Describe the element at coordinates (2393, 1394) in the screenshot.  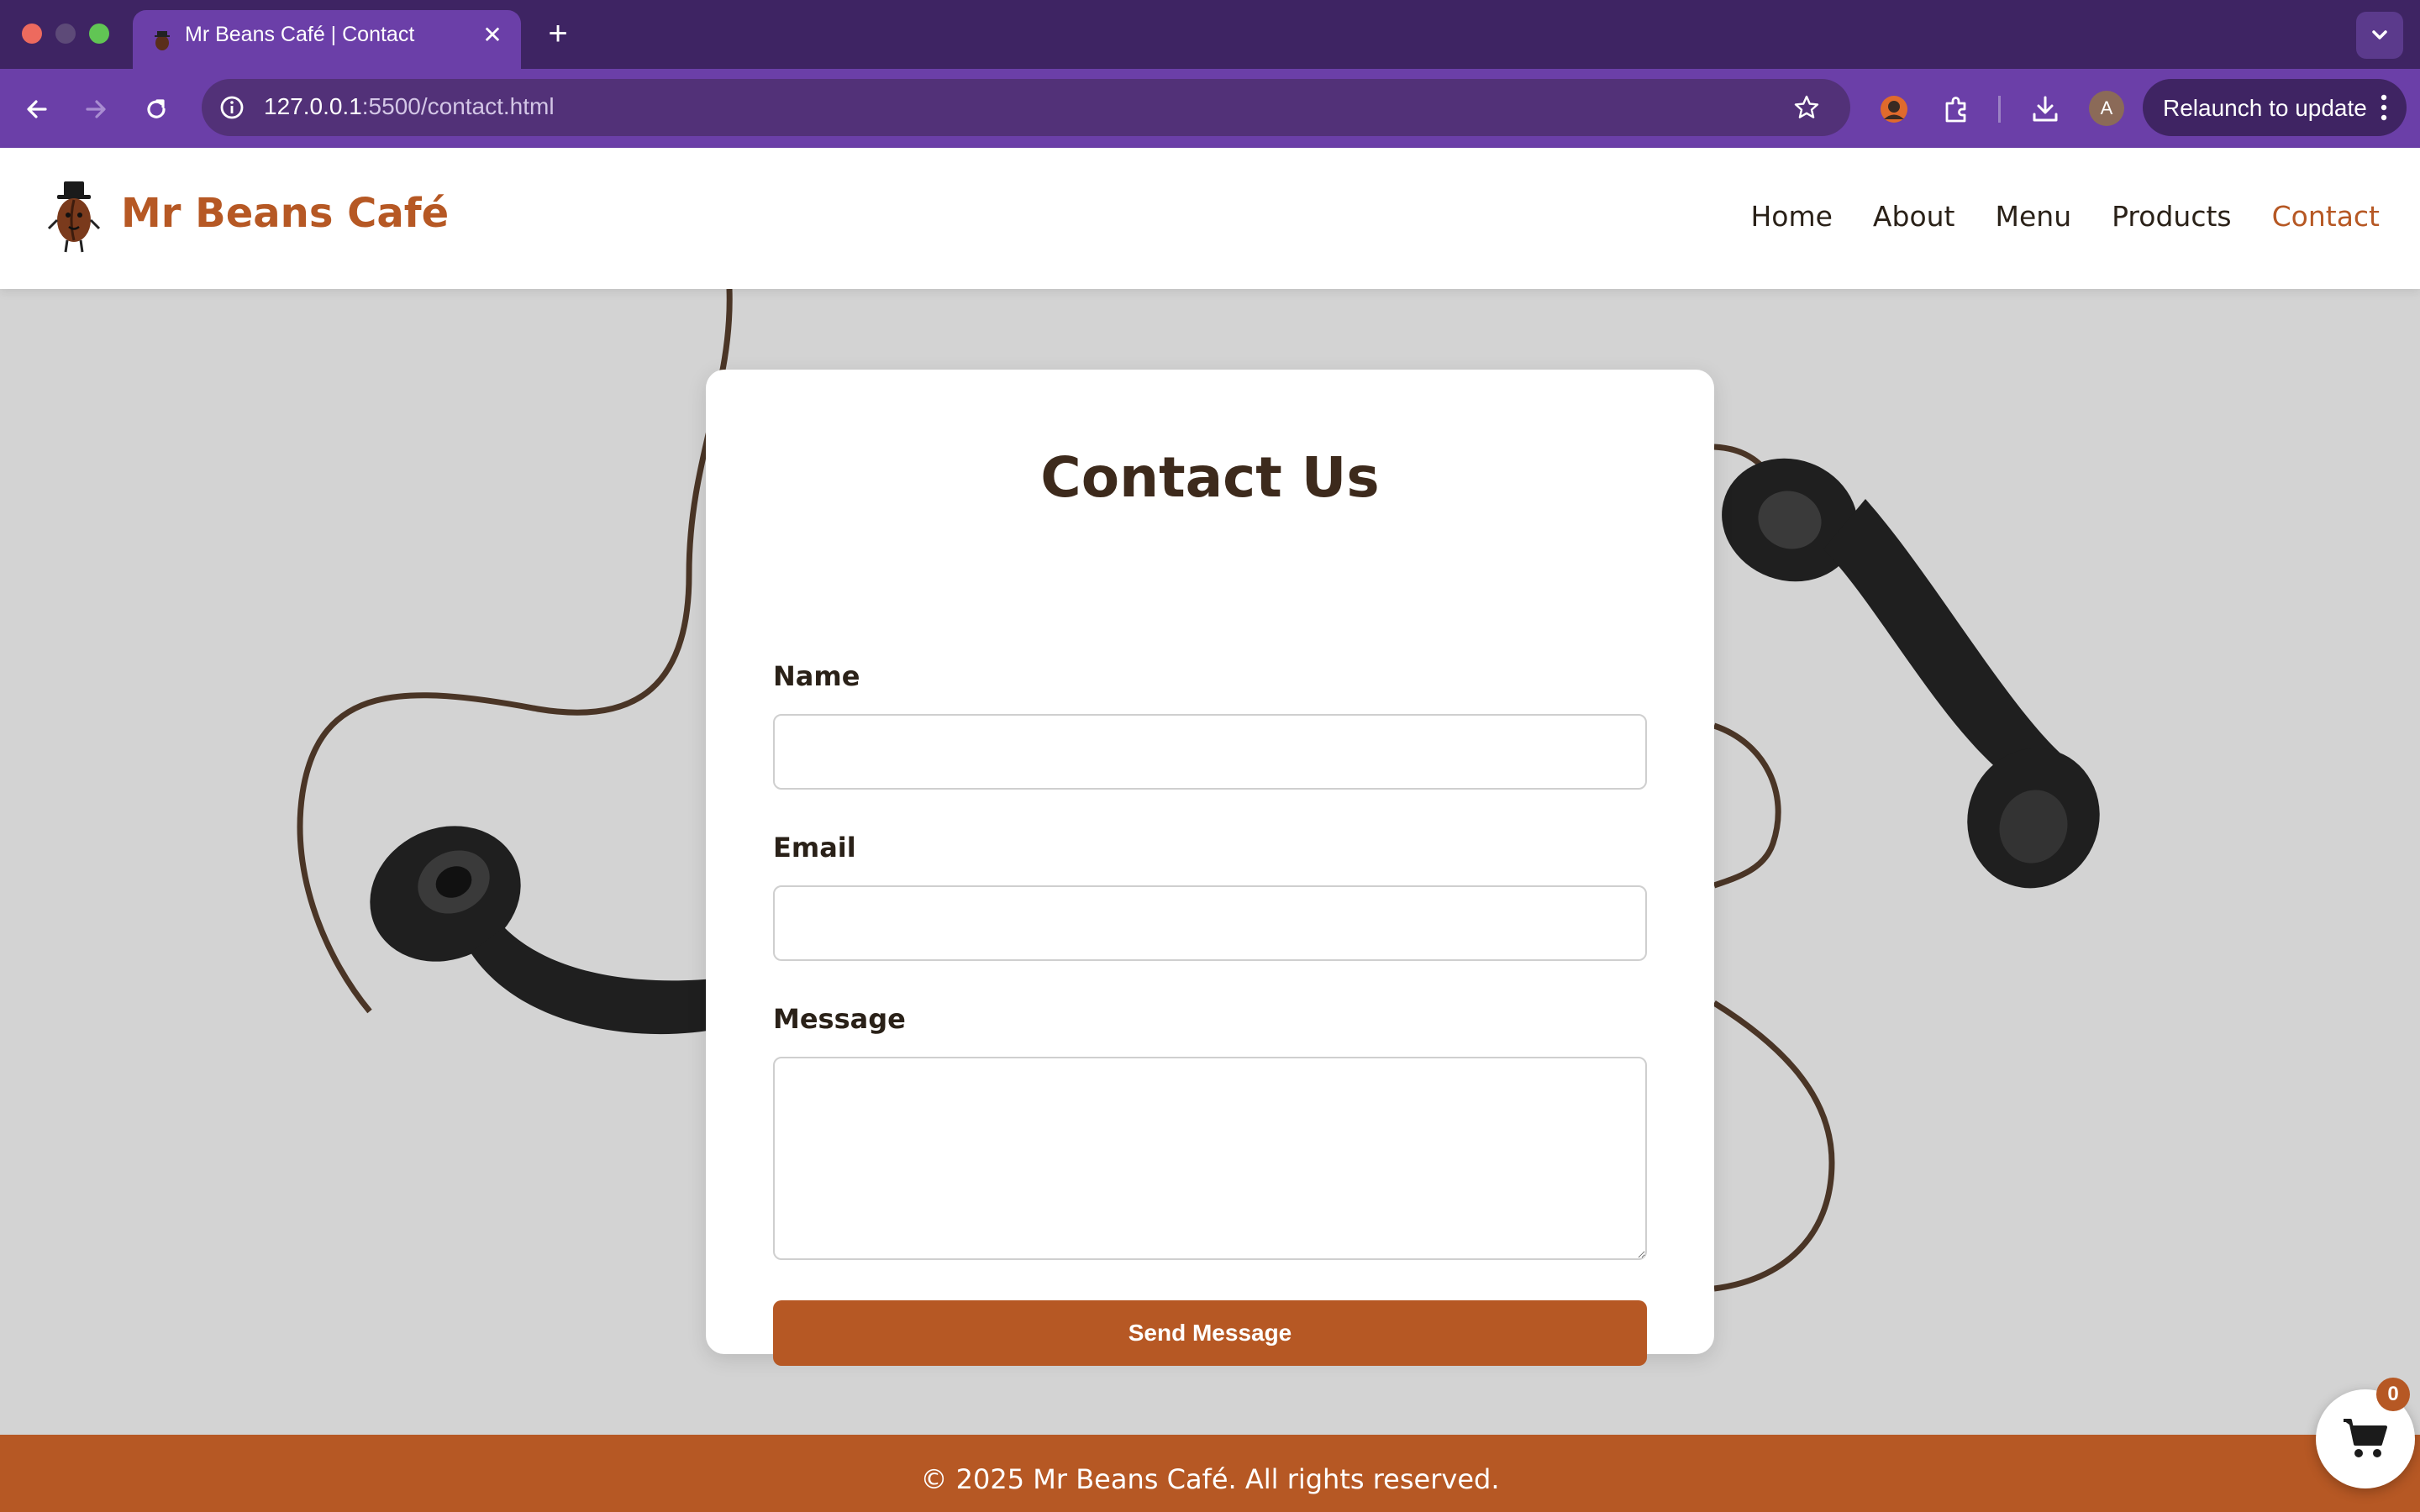
I see `cart-count-badge: 0` at that location.